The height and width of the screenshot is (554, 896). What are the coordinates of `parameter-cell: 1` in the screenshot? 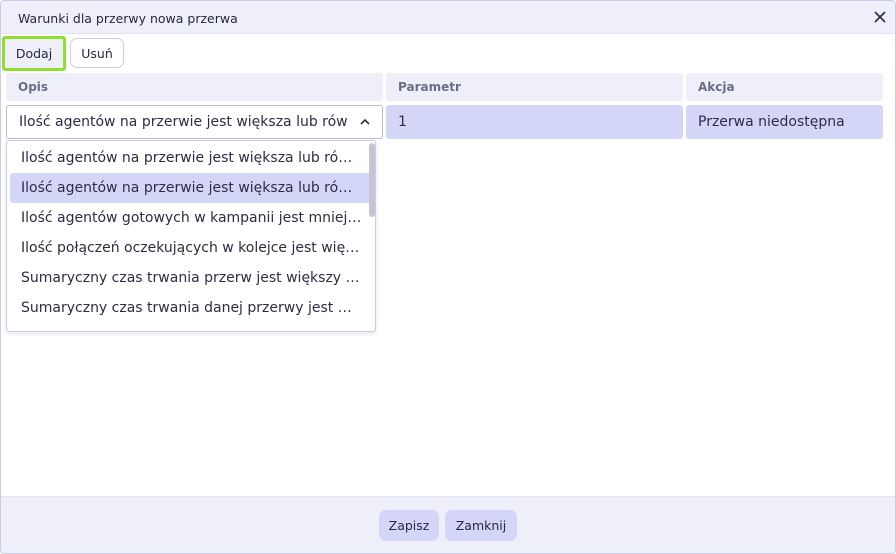 It's located at (534, 122).